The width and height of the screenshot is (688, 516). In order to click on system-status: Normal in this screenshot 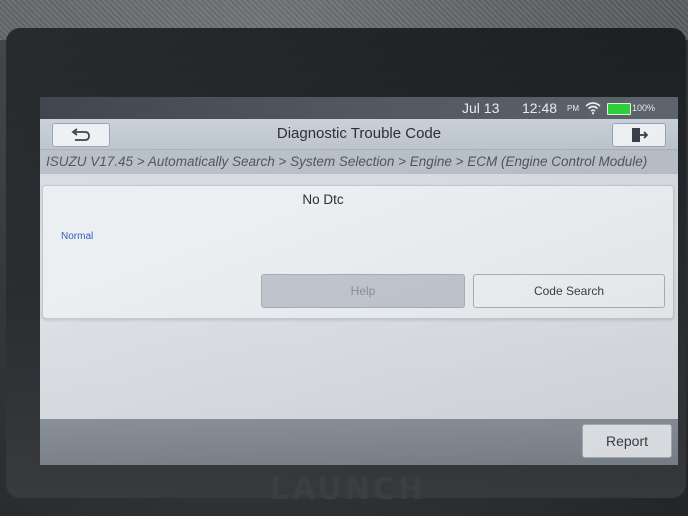, I will do `click(77, 236)`.